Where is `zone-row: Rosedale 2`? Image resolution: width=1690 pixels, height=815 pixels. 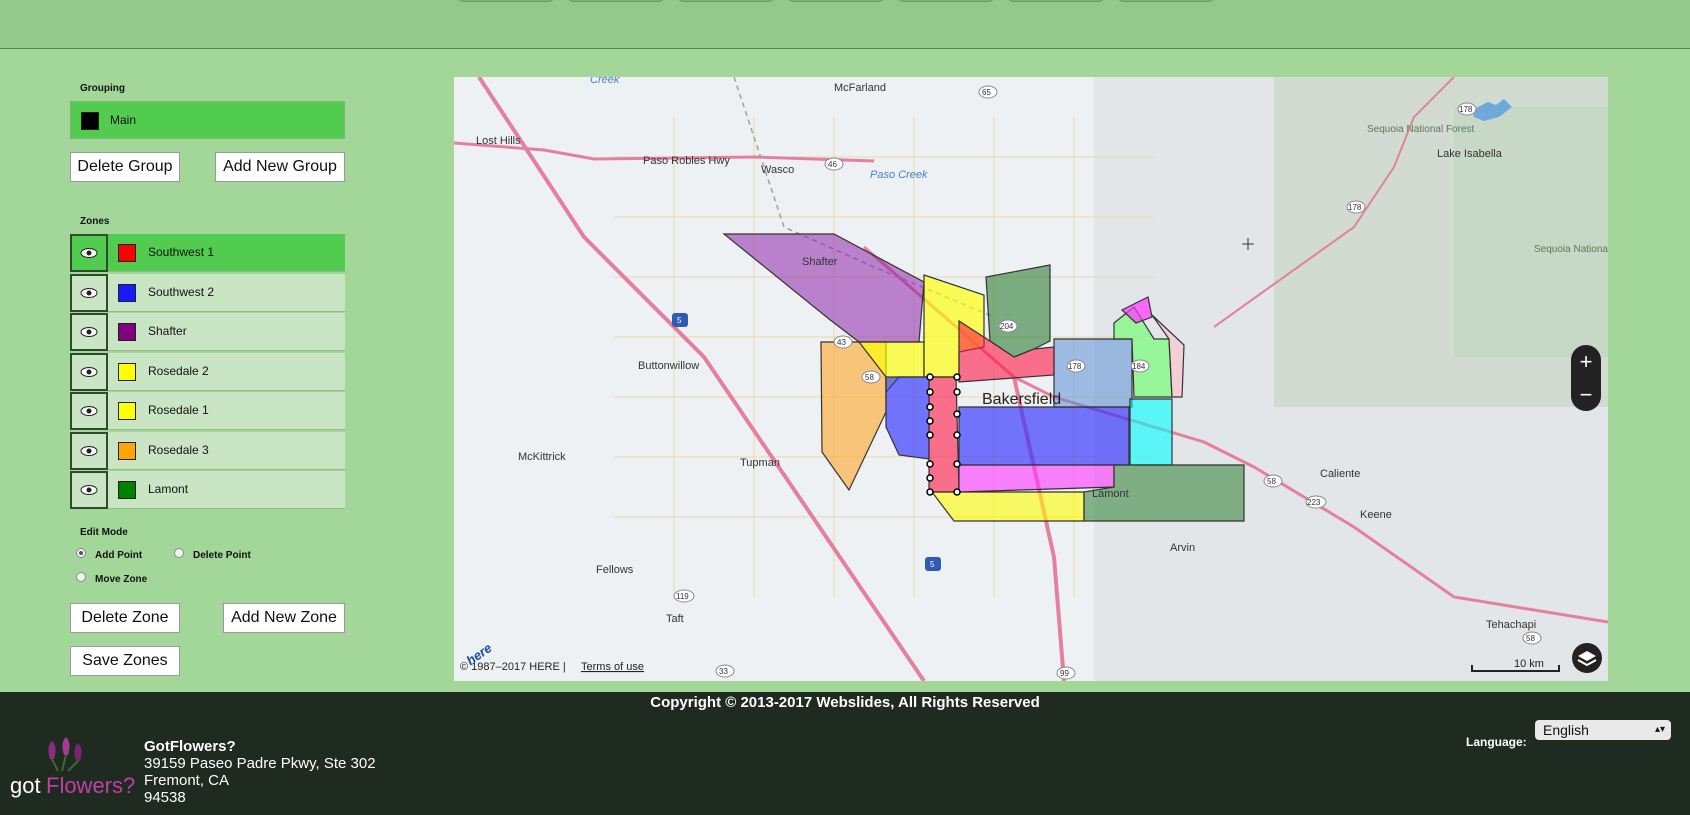 zone-row: Rosedale 2 is located at coordinates (207, 371).